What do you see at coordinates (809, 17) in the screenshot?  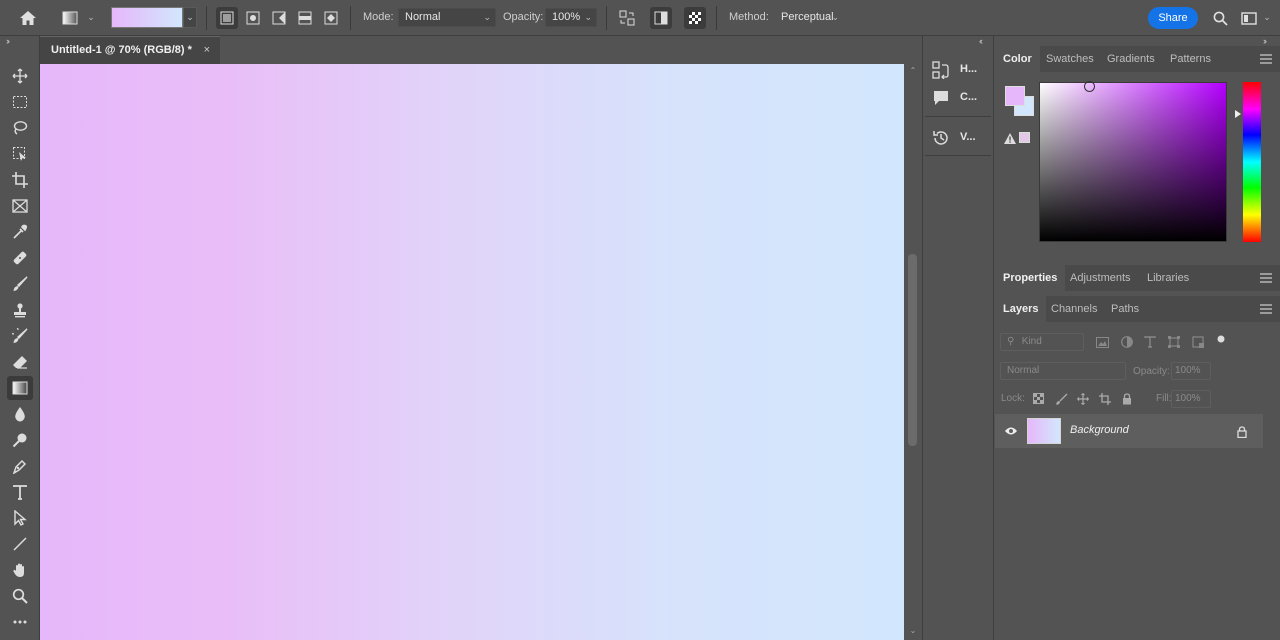 I see `method-dropdown: Perceptual ⌄` at bounding box center [809, 17].